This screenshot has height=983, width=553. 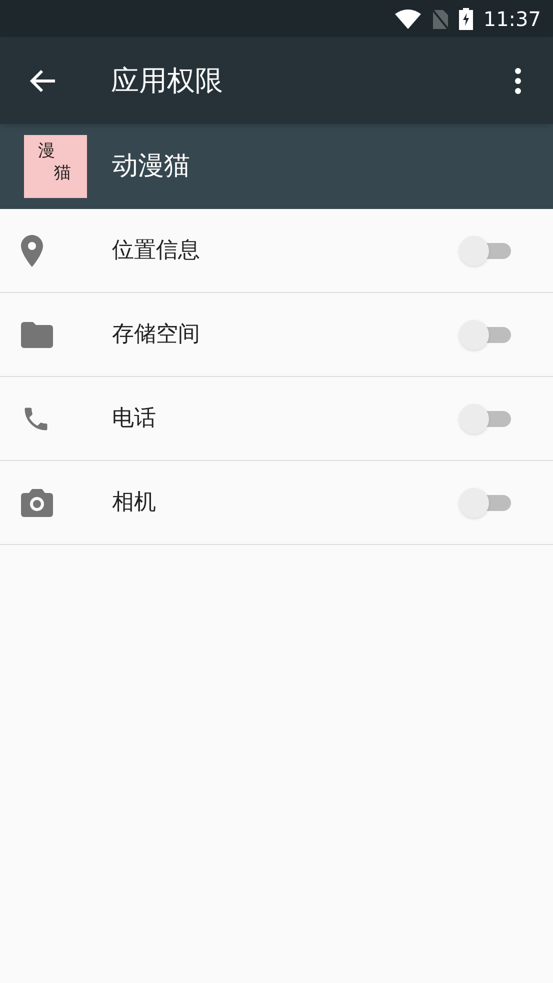 I want to click on permission-row: 存储空间, so click(x=276, y=335).